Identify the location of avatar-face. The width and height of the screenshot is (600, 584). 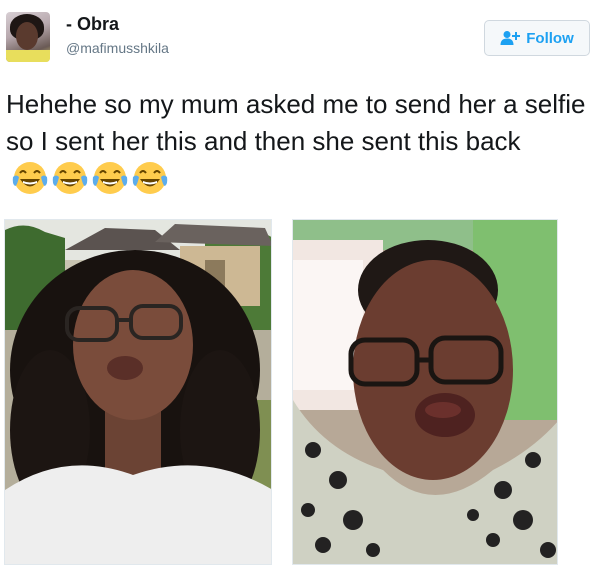
(27, 36).